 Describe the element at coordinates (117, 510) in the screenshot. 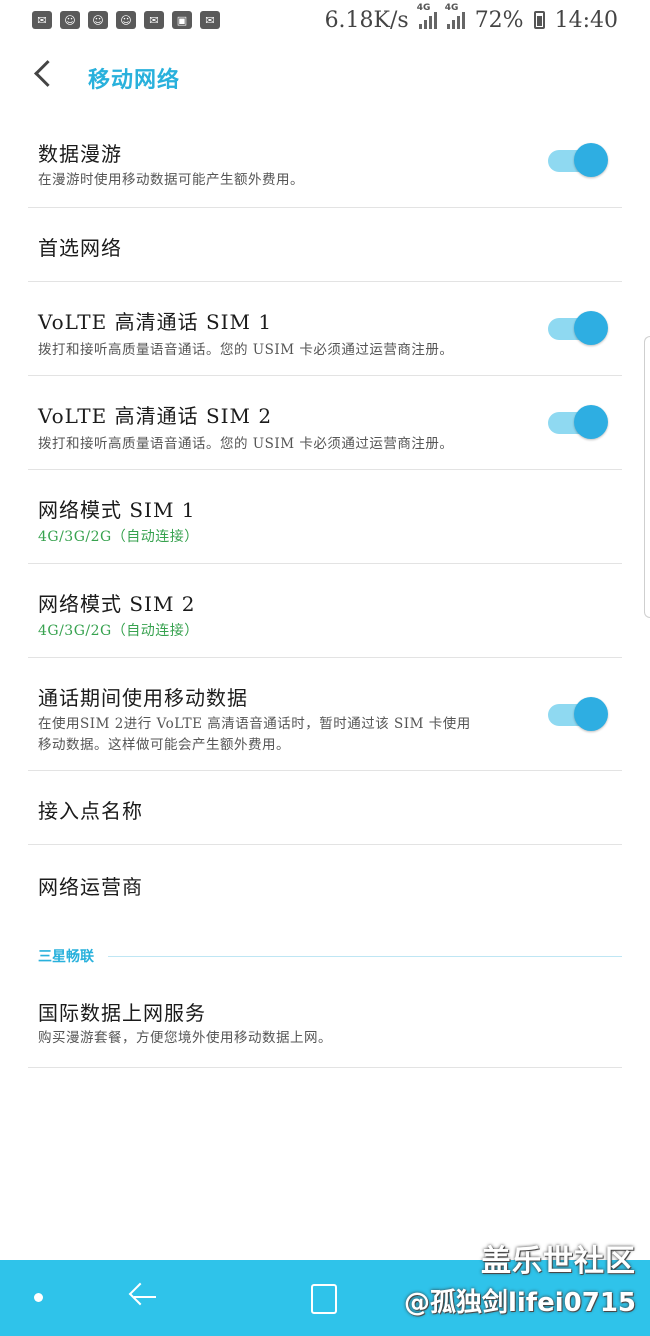

I see `item-title: 网络模式 SIM 1` at that location.